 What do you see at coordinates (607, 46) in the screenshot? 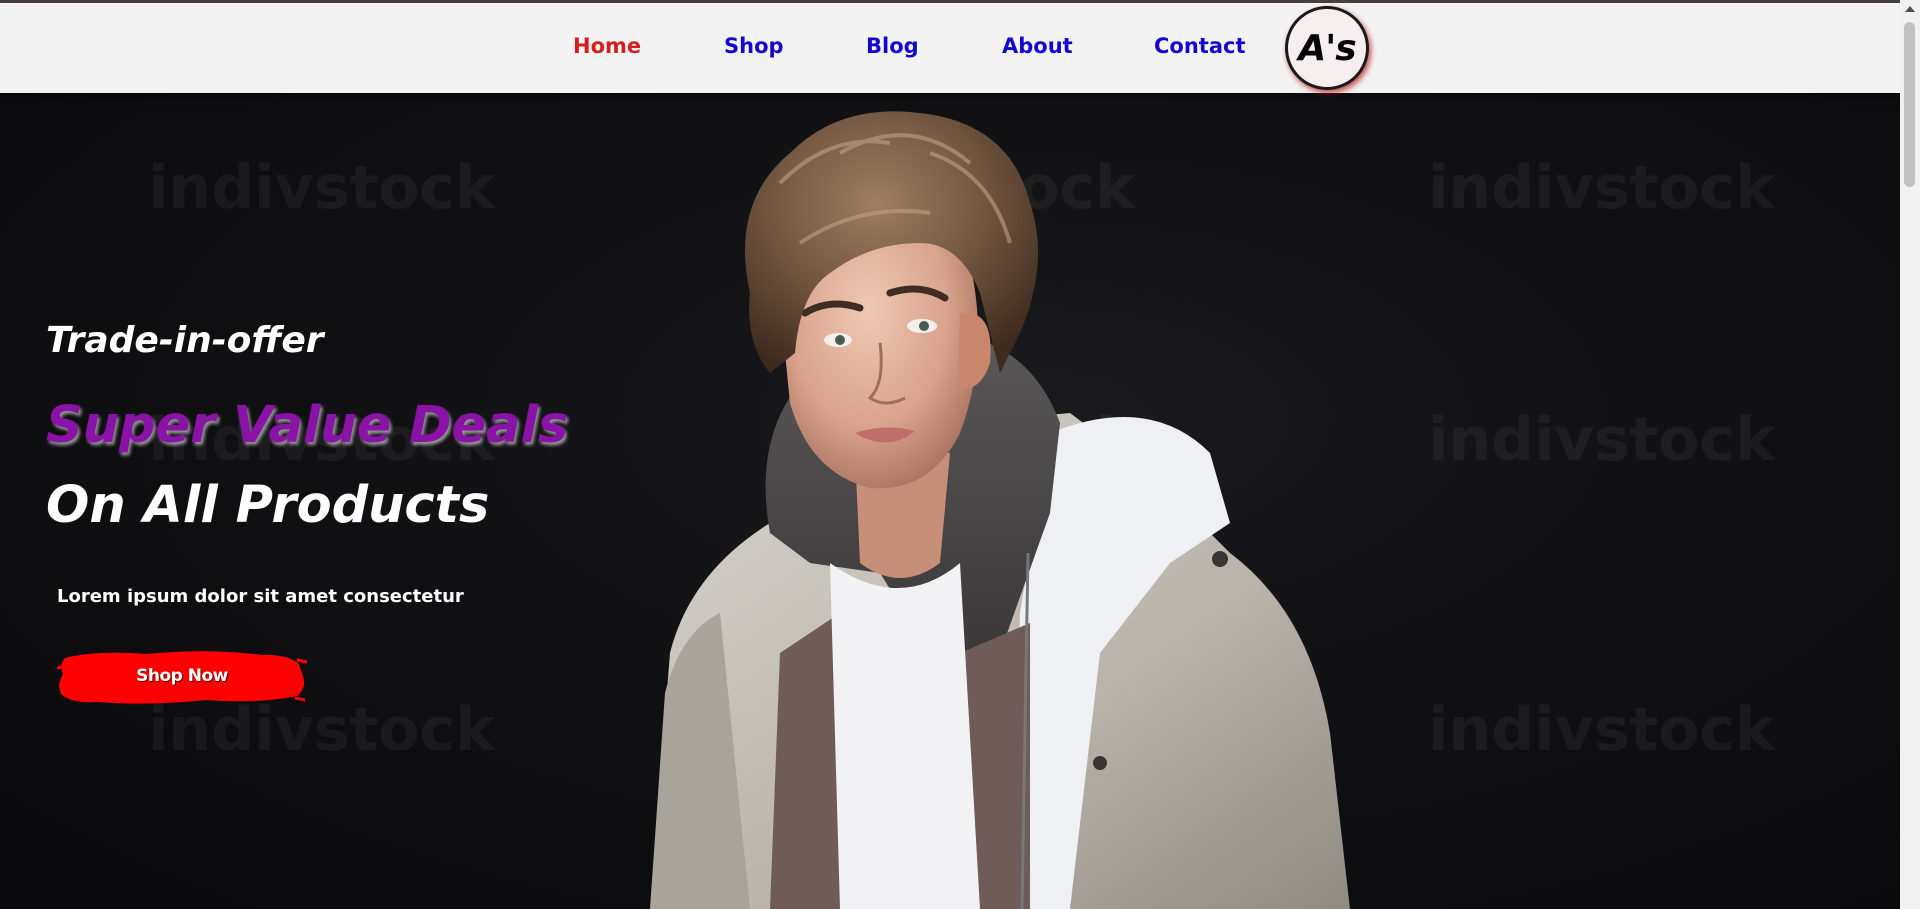
I see `nav-link-home: Home` at bounding box center [607, 46].